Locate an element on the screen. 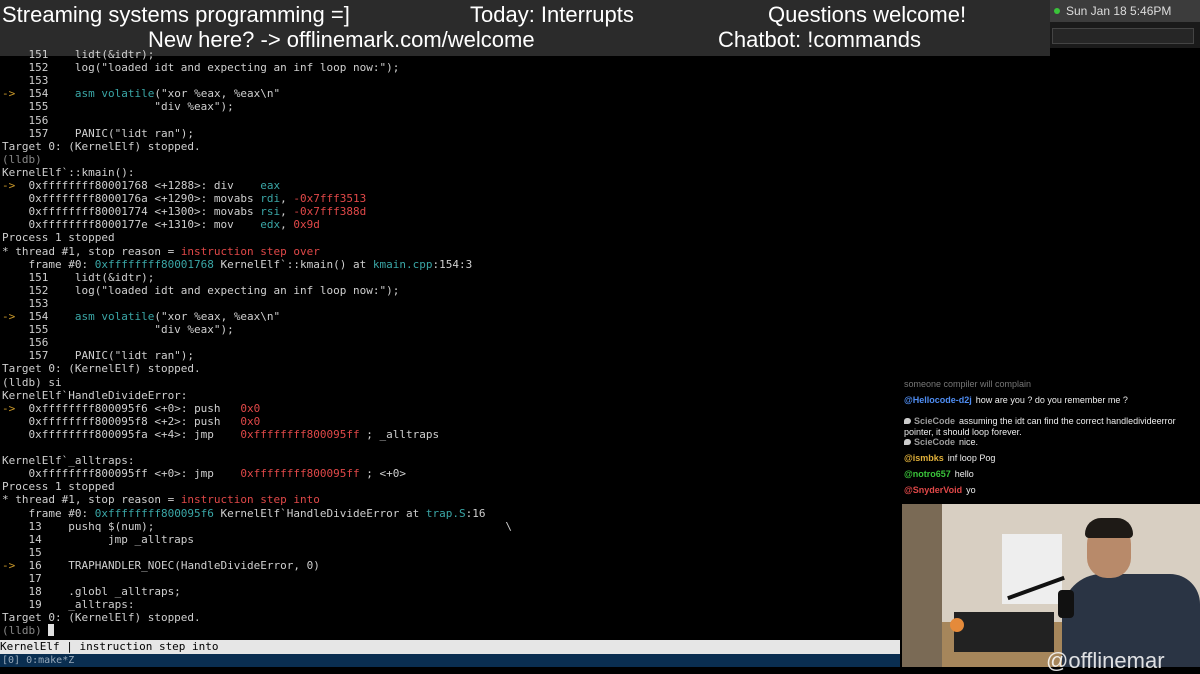 The width and height of the screenshot is (1200, 674). chat-message: @SnyderVoid yo is located at coordinates (1049, 490).